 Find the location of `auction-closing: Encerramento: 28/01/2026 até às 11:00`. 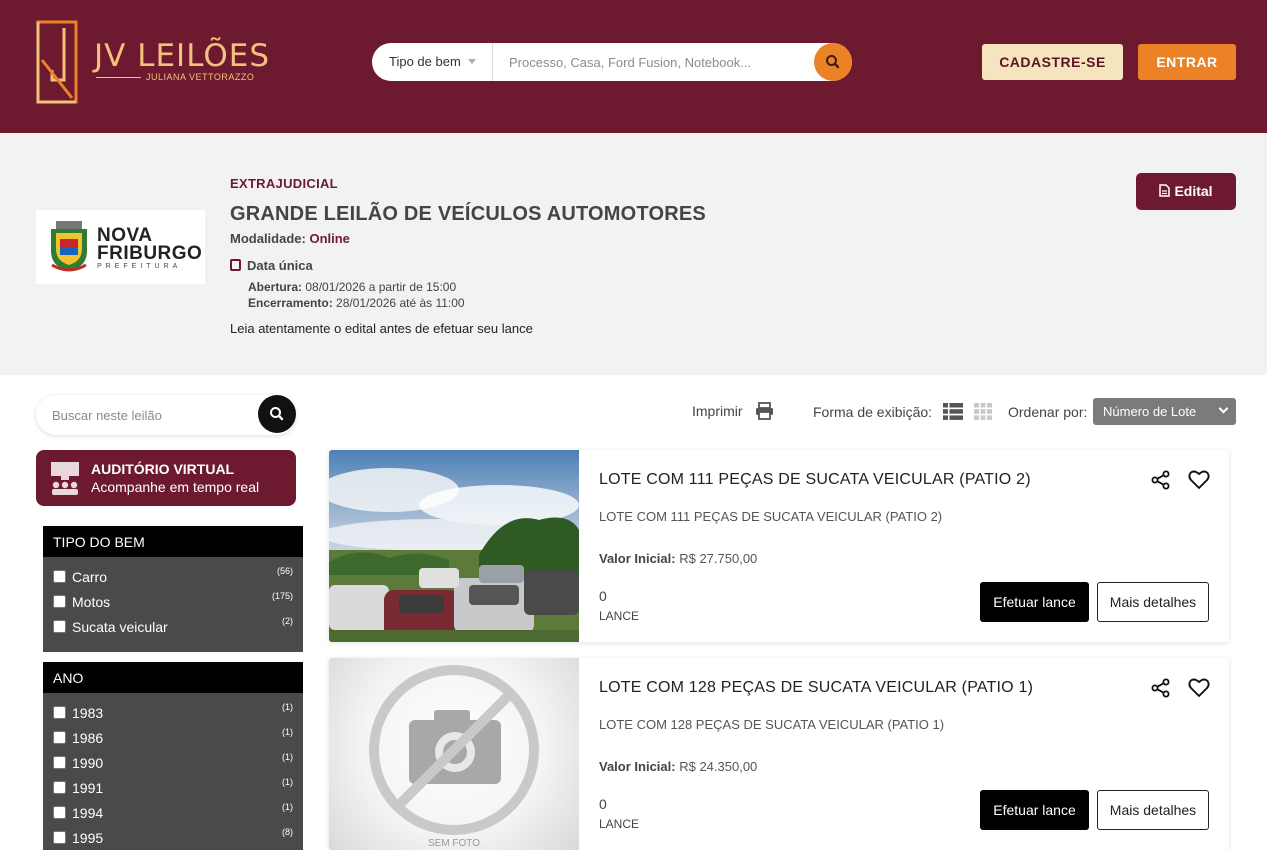

auction-closing: Encerramento: 28/01/2026 até às 11:00 is located at coordinates (356, 303).